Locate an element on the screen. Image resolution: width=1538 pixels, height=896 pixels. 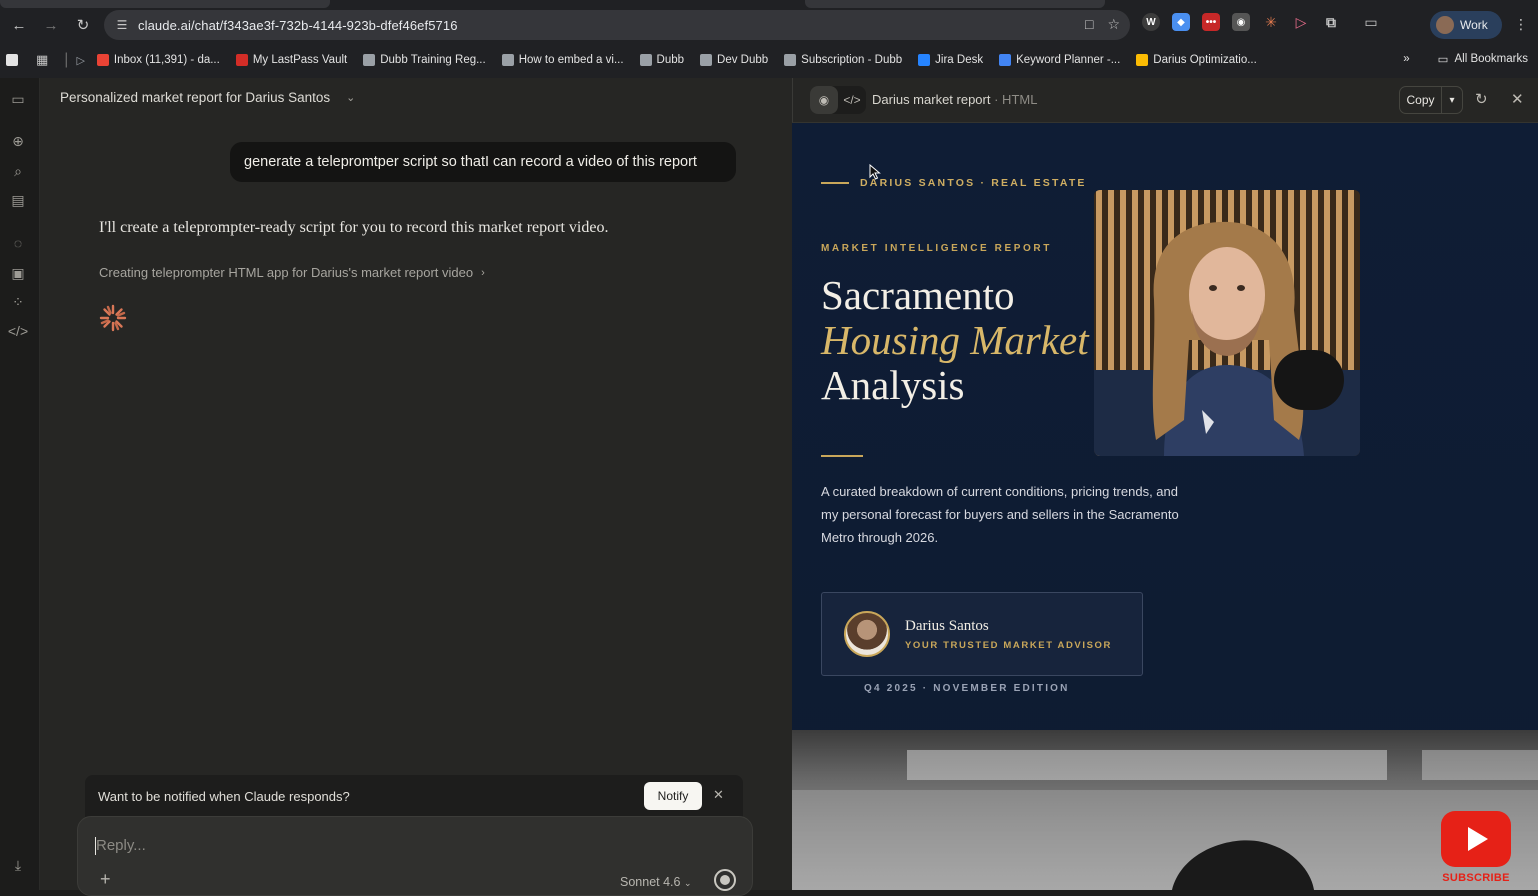
notify-button: Notify is located at coordinates (673, 796).